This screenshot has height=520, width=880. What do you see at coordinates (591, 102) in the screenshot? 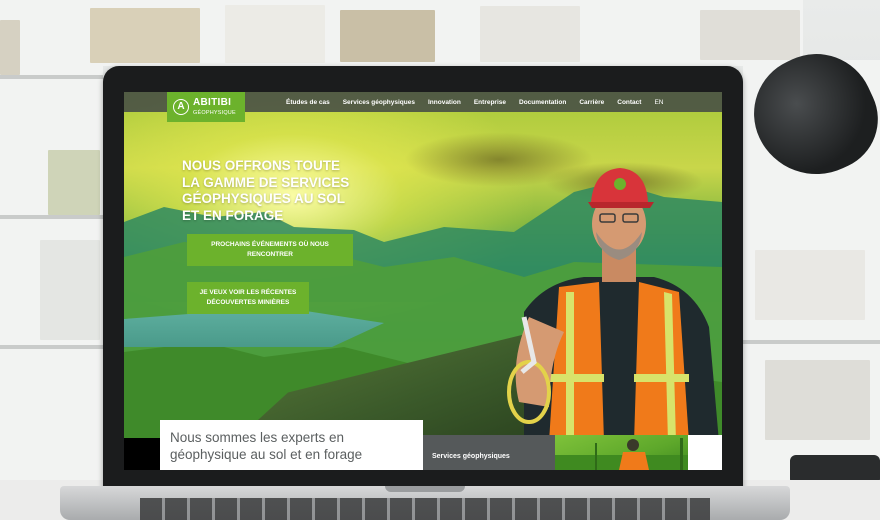
I see `nav-item-carriere: Carrière` at bounding box center [591, 102].